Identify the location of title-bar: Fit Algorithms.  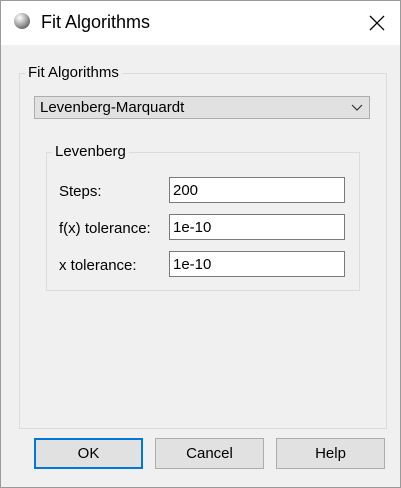
(200, 23).